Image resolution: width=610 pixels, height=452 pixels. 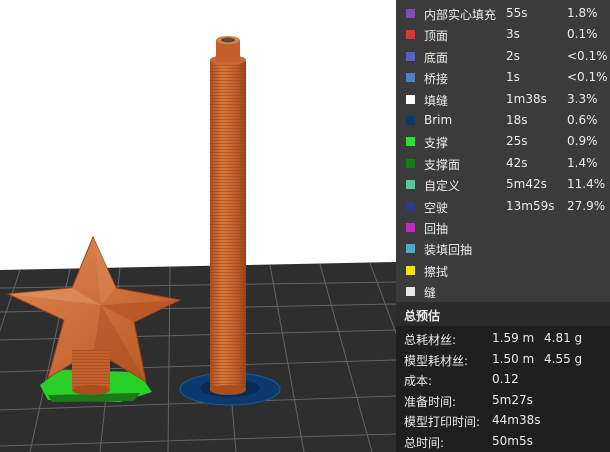 I want to click on summary-label: 模型耗材丝:, so click(x=436, y=360).